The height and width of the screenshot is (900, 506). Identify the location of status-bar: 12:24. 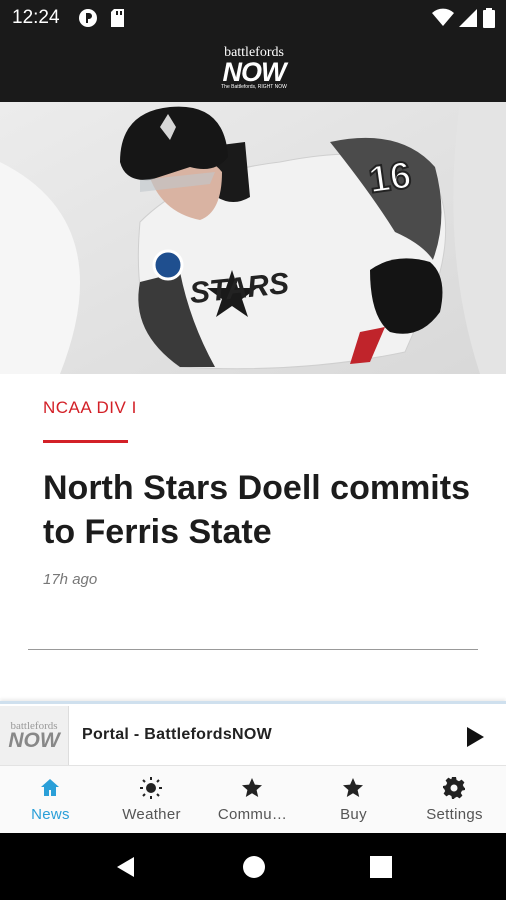
(253, 18).